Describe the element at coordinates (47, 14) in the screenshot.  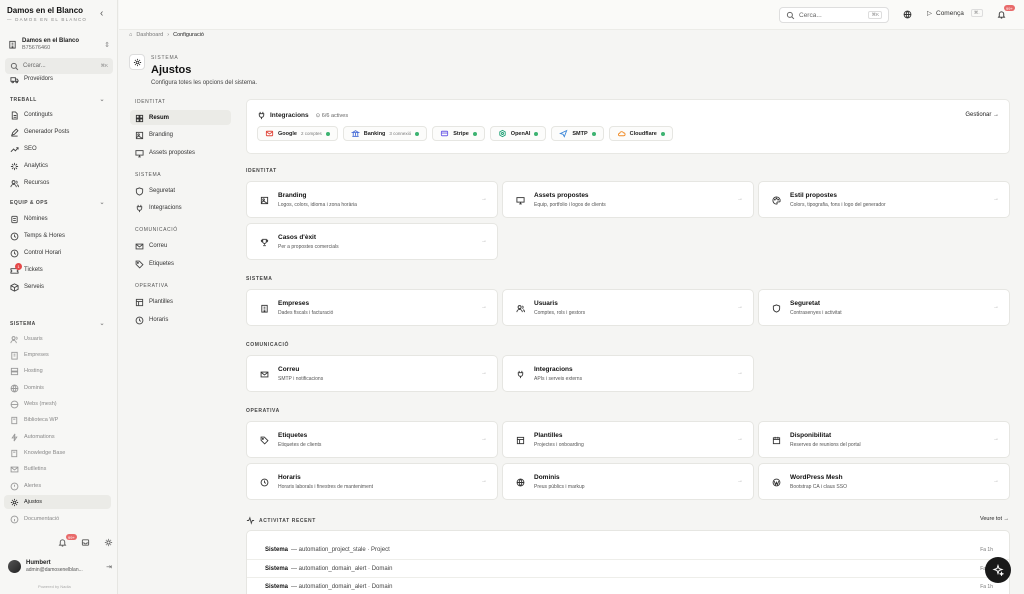
I see `brand: Damos en el Blanco — DAMOS EN EL BLANCO` at that location.